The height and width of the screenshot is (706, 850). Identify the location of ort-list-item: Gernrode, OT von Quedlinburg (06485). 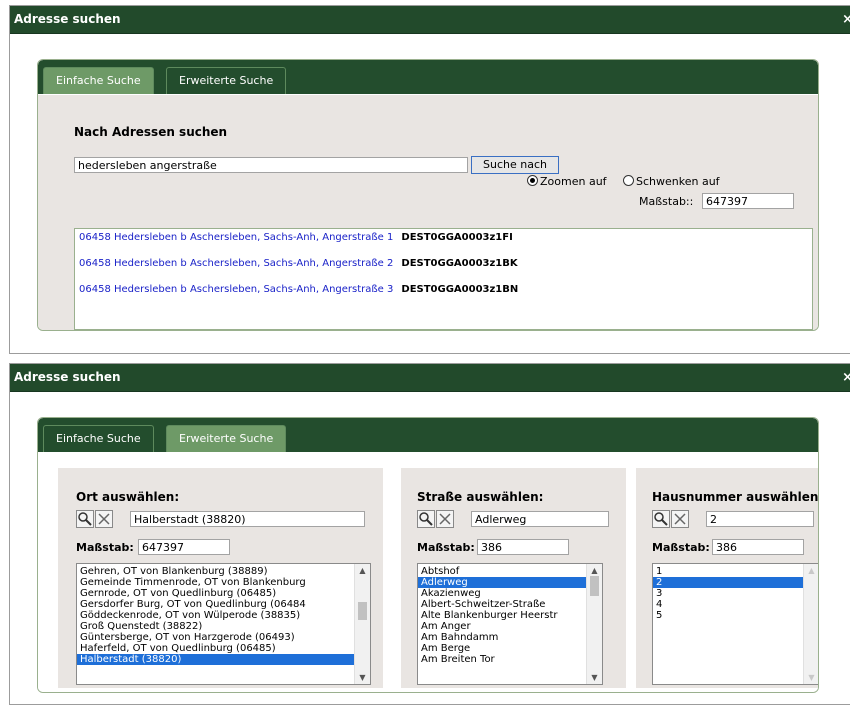
(223, 593).